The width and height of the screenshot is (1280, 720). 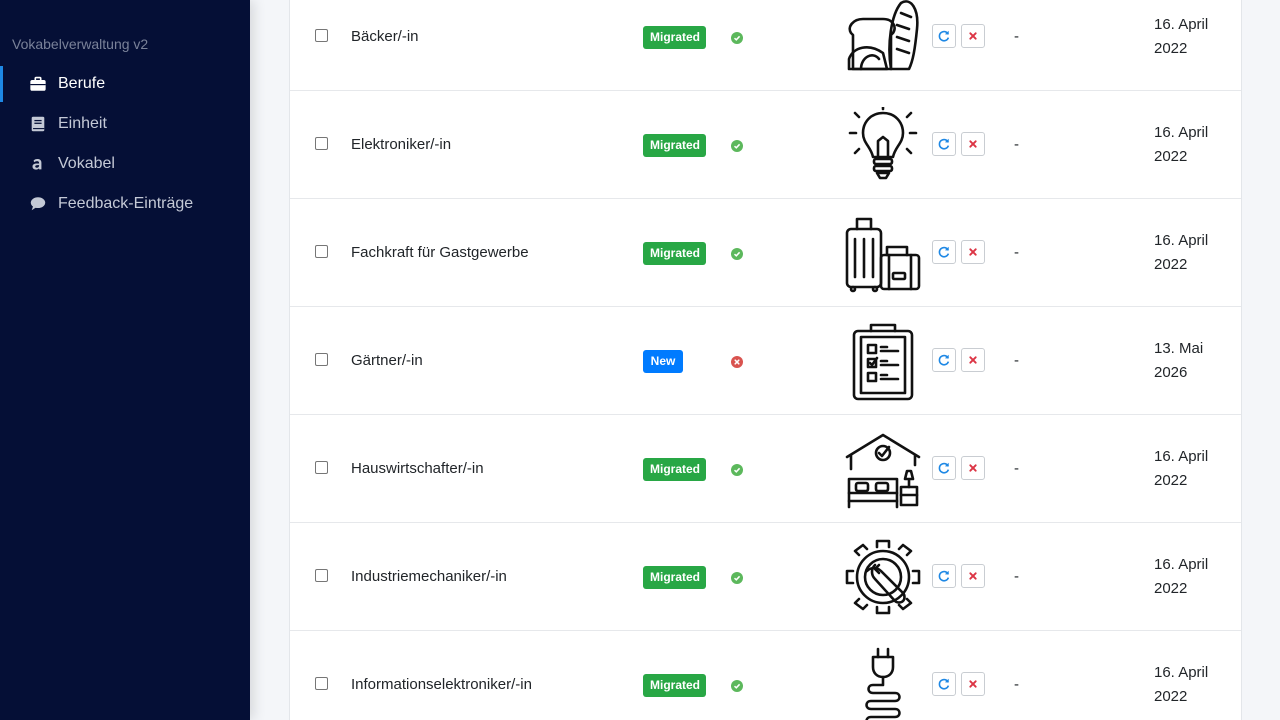 I want to click on row-name: Hauswirtschafter/-in, so click(x=417, y=468).